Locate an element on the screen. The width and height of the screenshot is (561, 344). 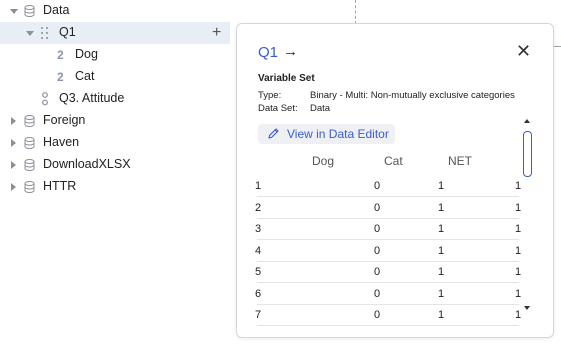
scroll-down-arrow-icon is located at coordinates (527, 308).